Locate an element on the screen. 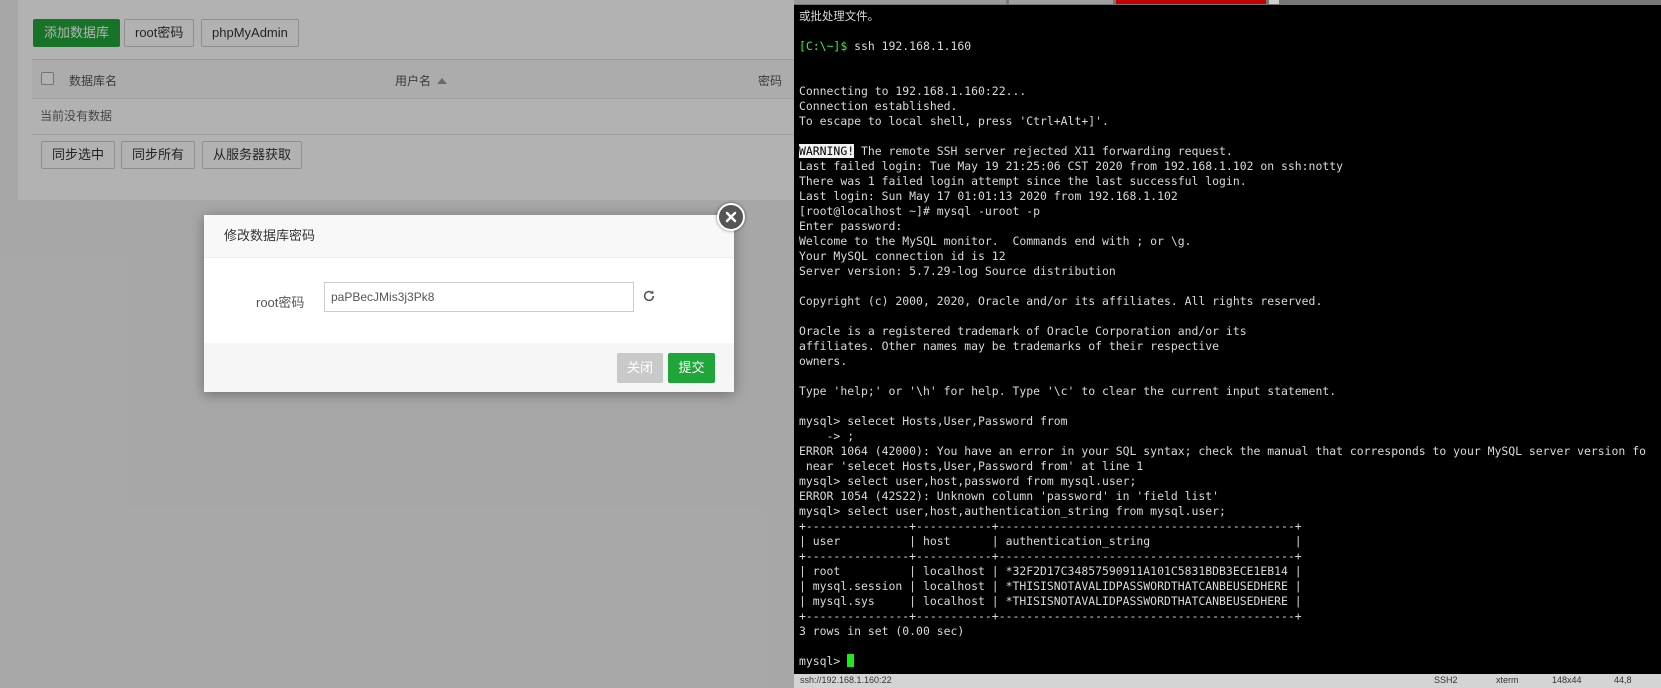 The height and width of the screenshot is (688, 1661). dialog-close-icon is located at coordinates (731, 217).